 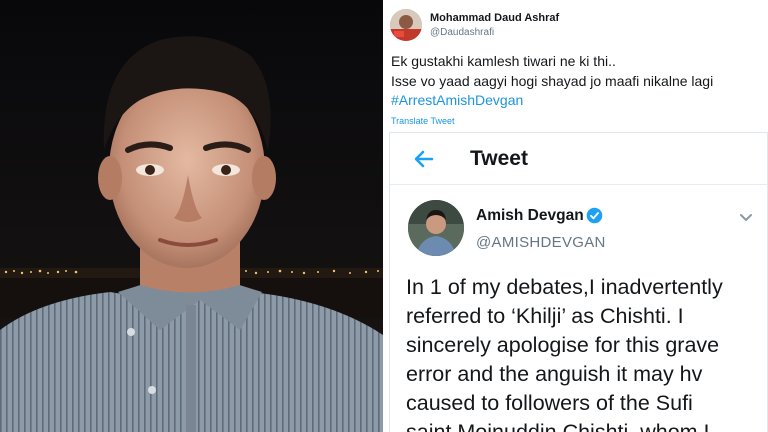 What do you see at coordinates (554, 374) in the screenshot?
I see `tweet-text-line: error and the anguish it may hv` at bounding box center [554, 374].